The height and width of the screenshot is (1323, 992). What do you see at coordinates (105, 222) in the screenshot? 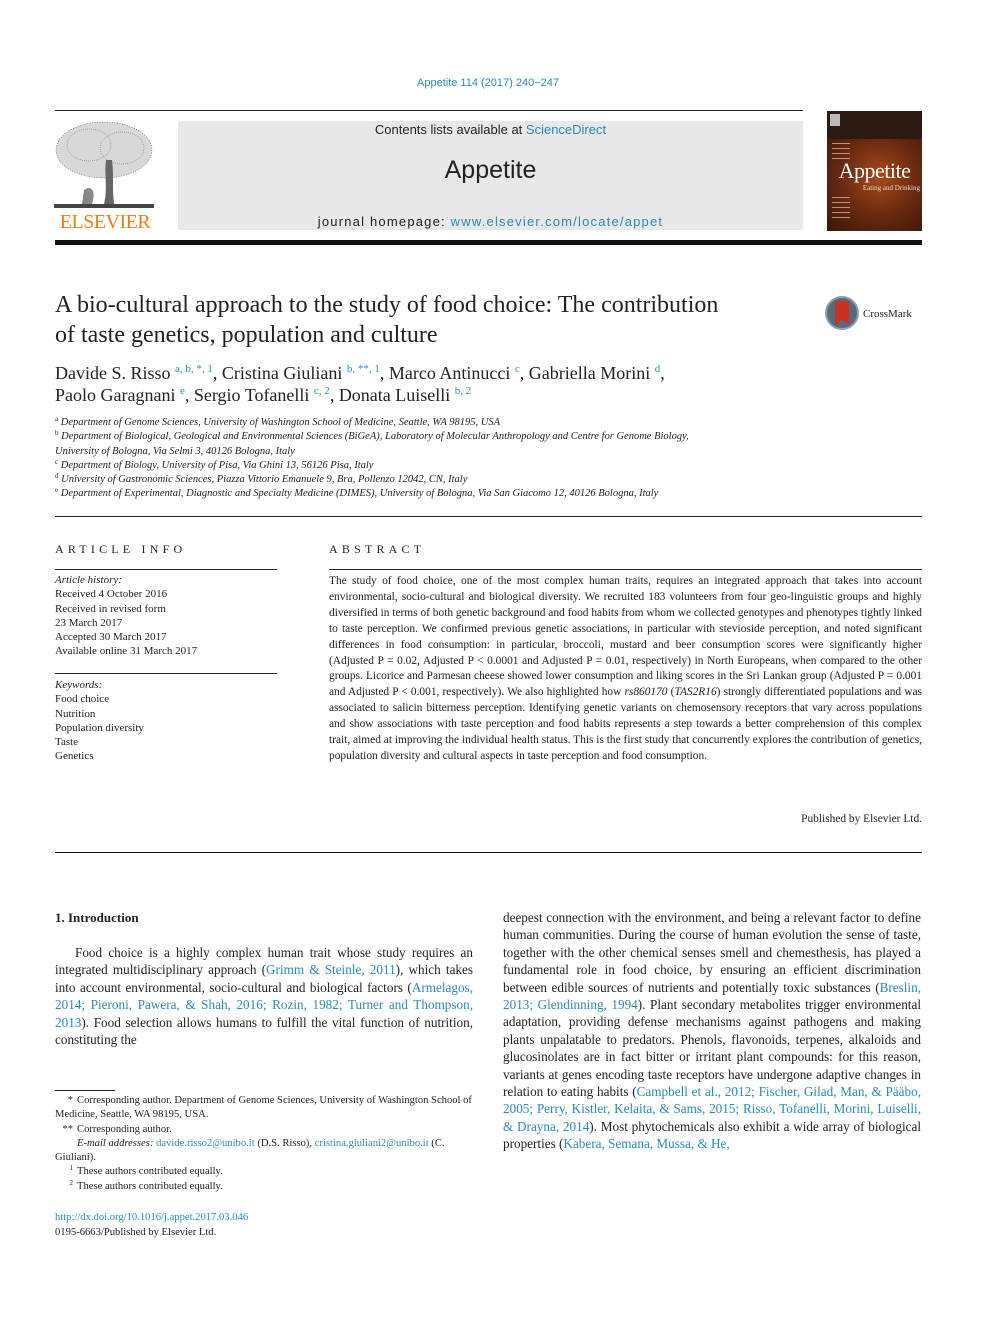
I see `elsevier-wordmark: ELSEVIER` at bounding box center [105, 222].